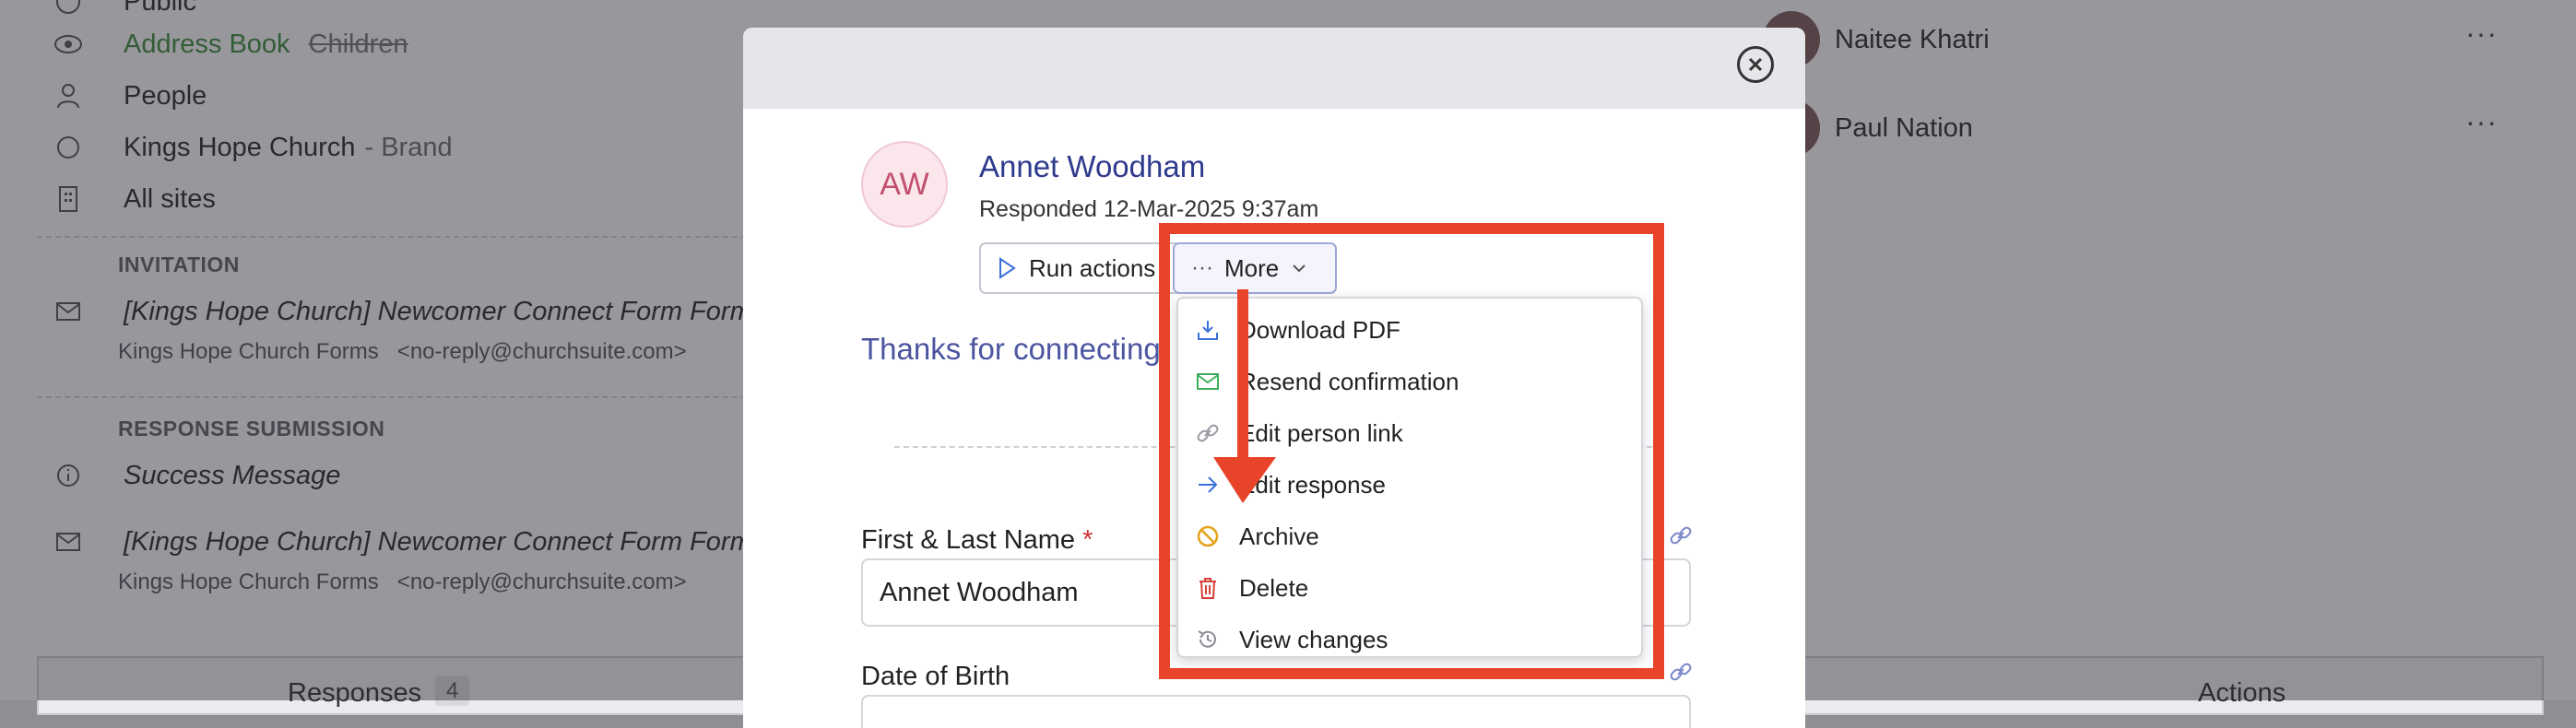 The image size is (2576, 728). Describe the element at coordinates (977, 540) in the screenshot. I see `field-label-name: First & Last Name *` at that location.